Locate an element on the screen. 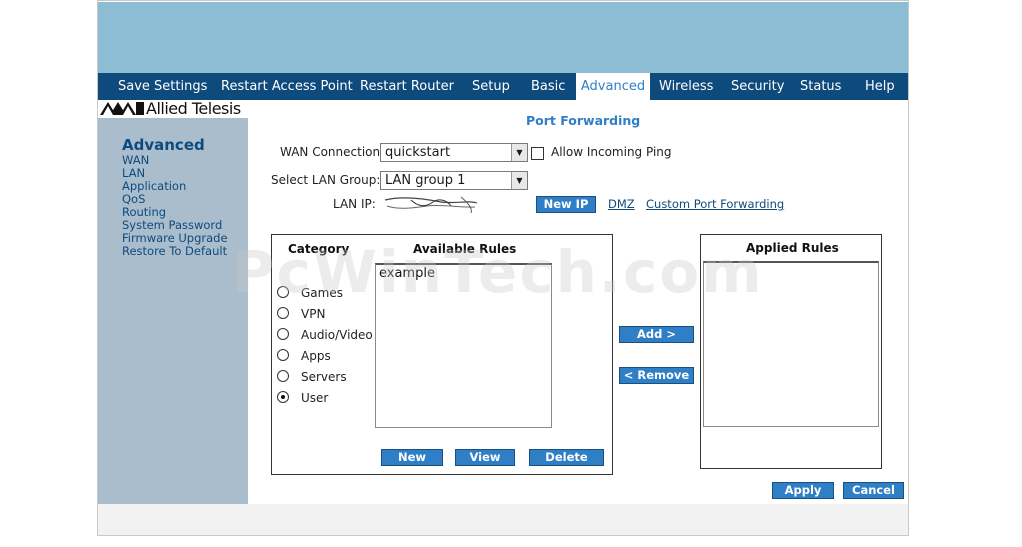 The image size is (1022, 547). nav-wireless: Wireless is located at coordinates (686, 86).